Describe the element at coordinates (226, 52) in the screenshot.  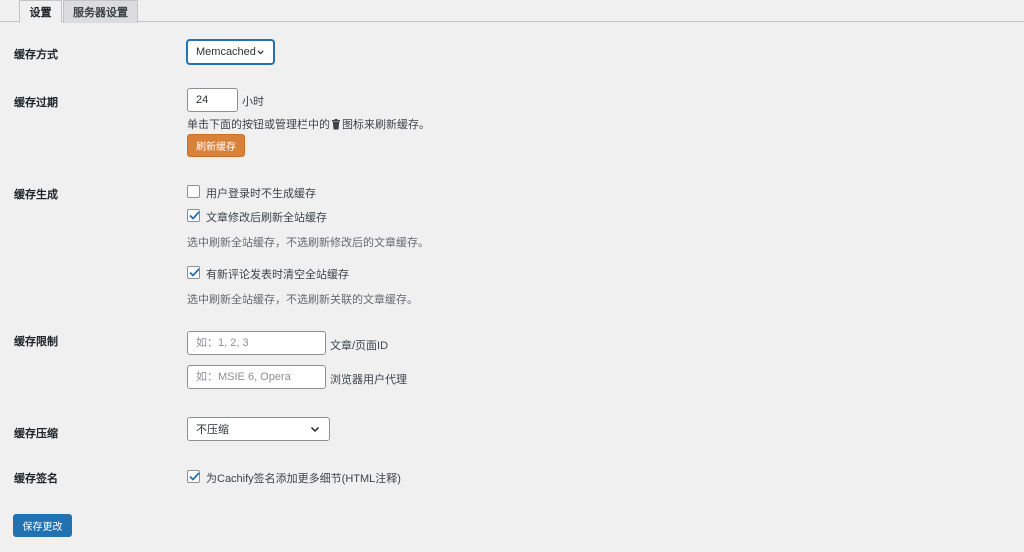
I see `cache-method-value: Memcached` at that location.